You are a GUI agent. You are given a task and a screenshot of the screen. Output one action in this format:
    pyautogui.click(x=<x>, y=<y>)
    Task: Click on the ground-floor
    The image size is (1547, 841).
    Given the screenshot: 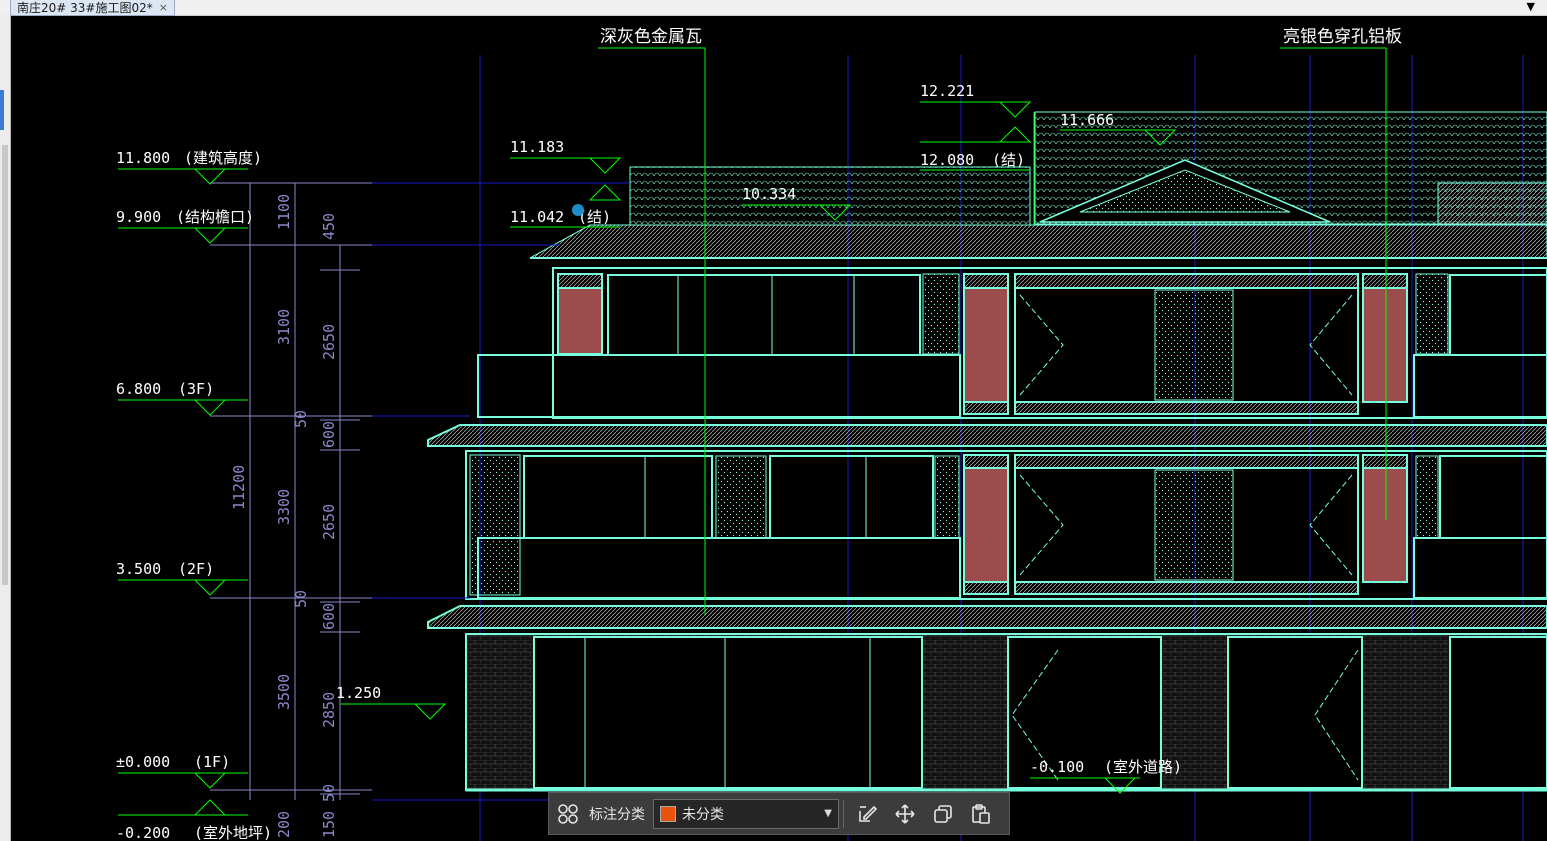 What is the action you would take?
    pyautogui.click(x=1006, y=712)
    